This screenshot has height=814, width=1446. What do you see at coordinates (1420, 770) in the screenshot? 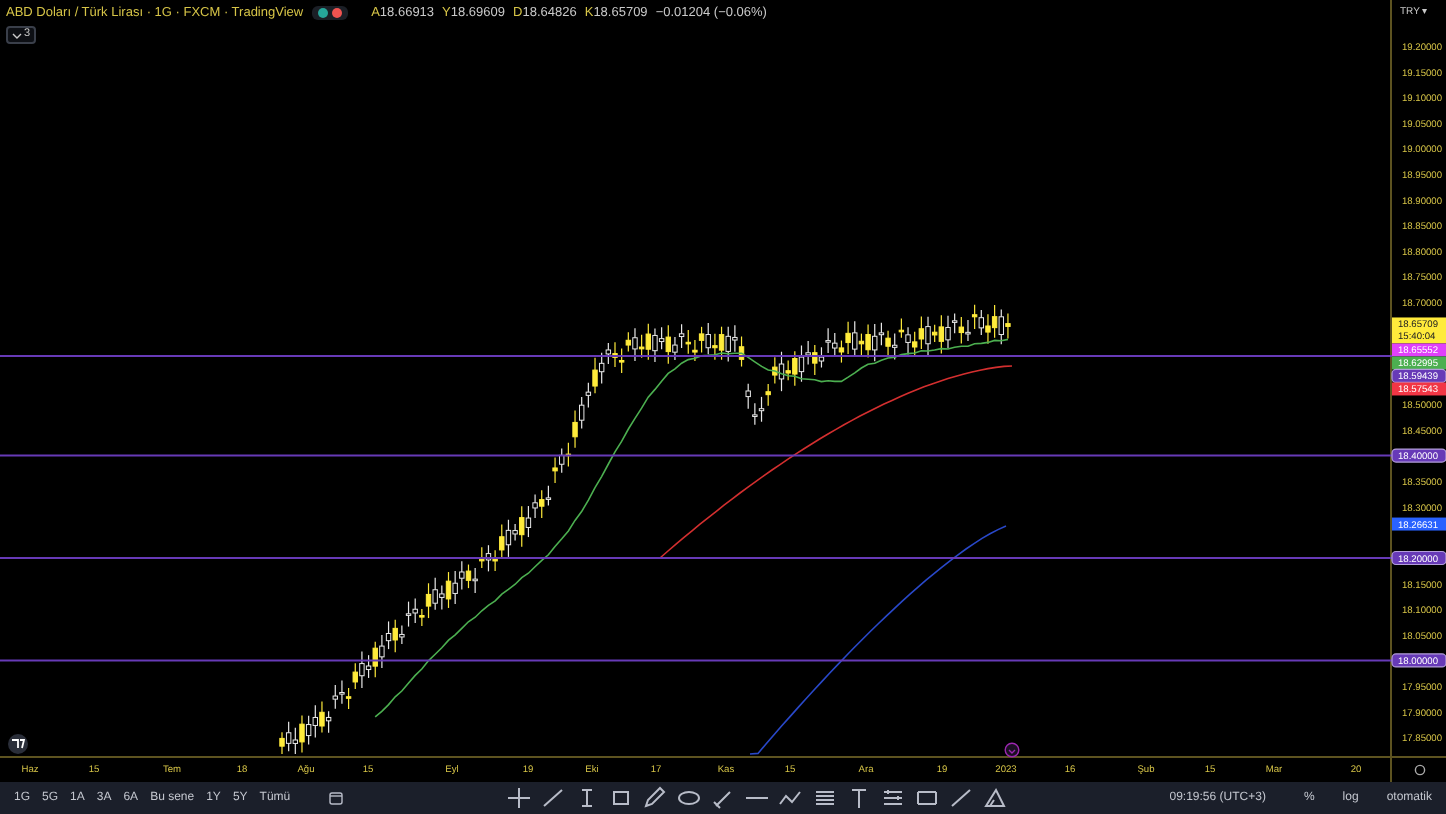
I see `settings-icon` at bounding box center [1420, 770].